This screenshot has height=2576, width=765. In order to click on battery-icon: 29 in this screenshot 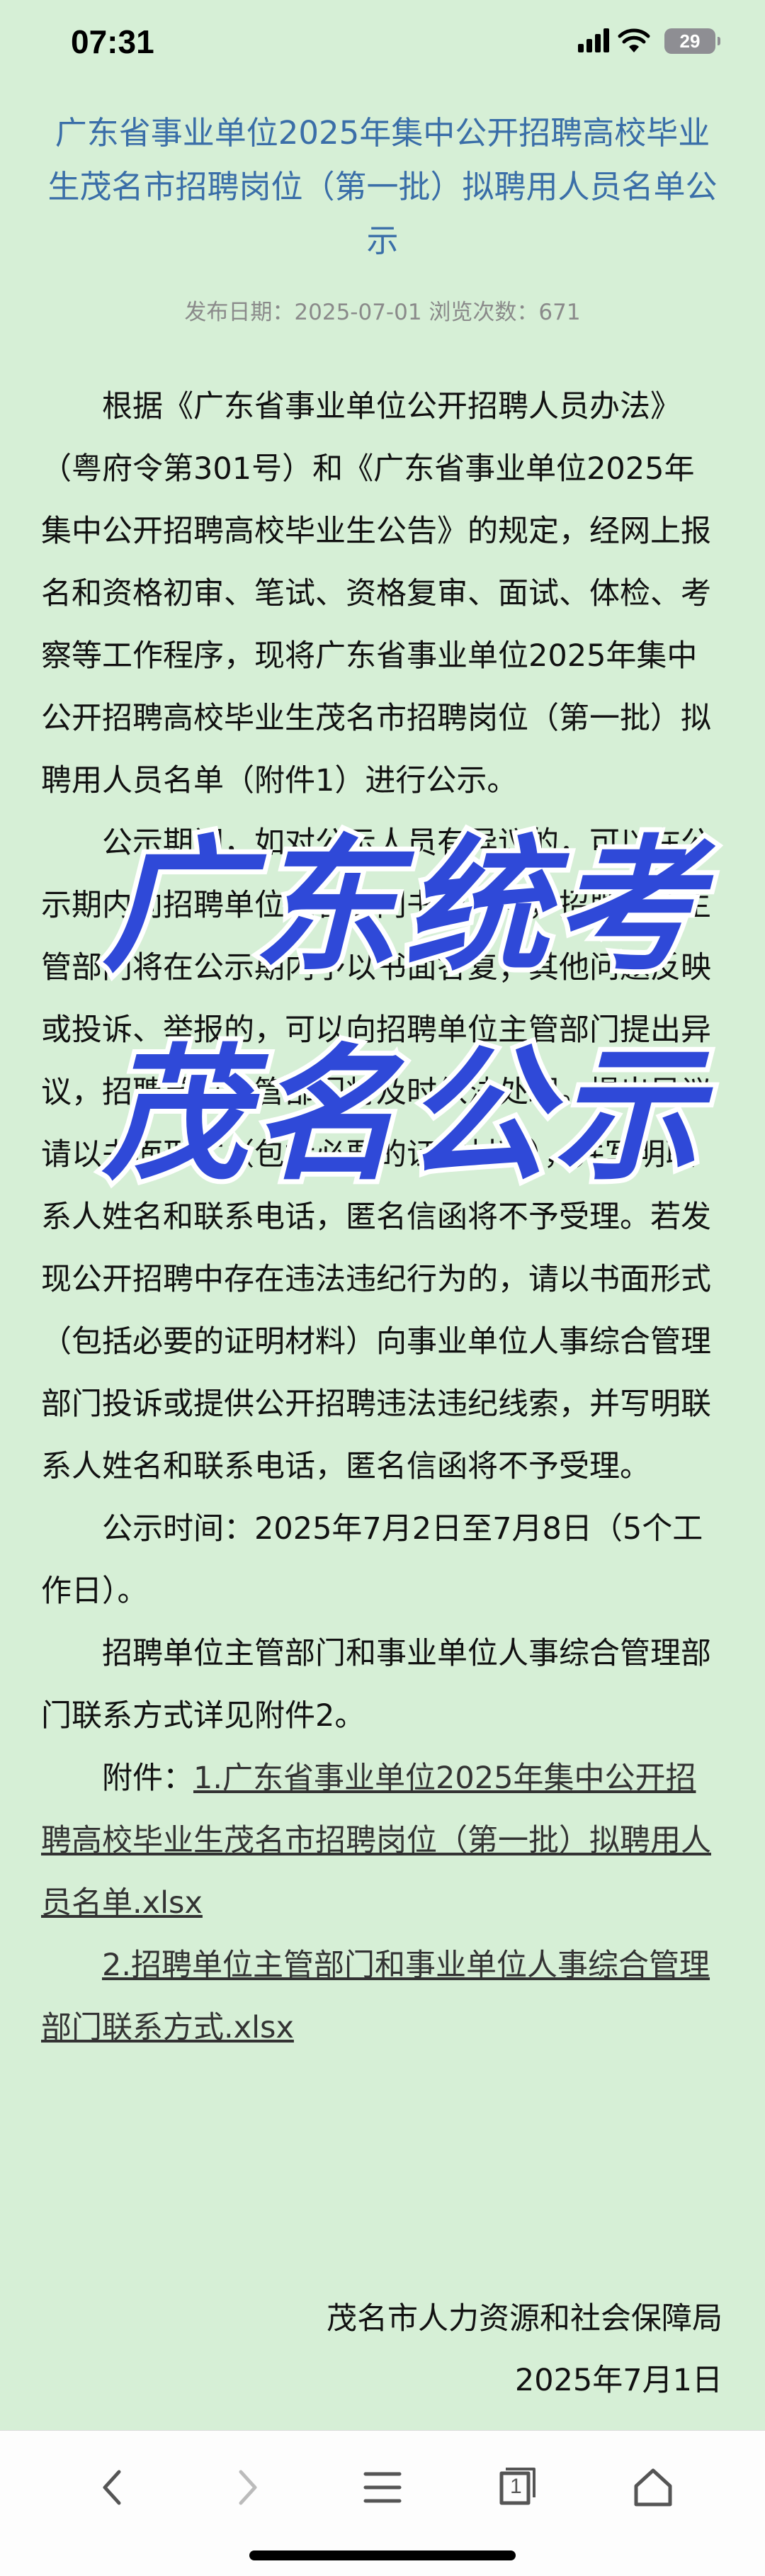, I will do `click(692, 41)`.